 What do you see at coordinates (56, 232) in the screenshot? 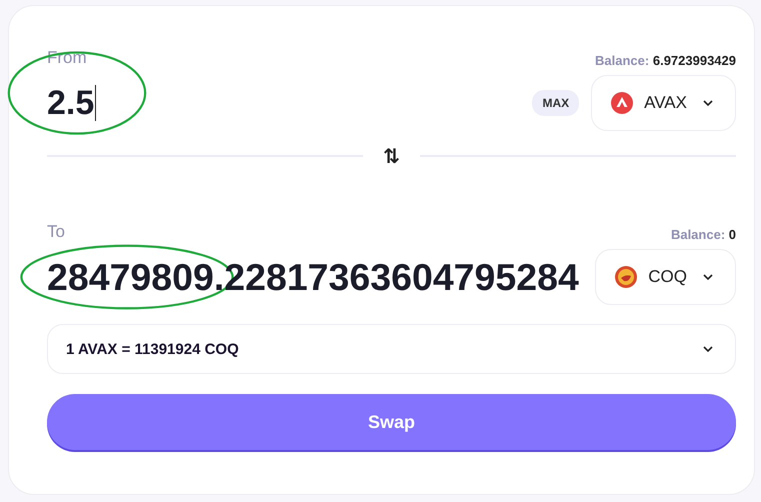
I see `field-label: To` at bounding box center [56, 232].